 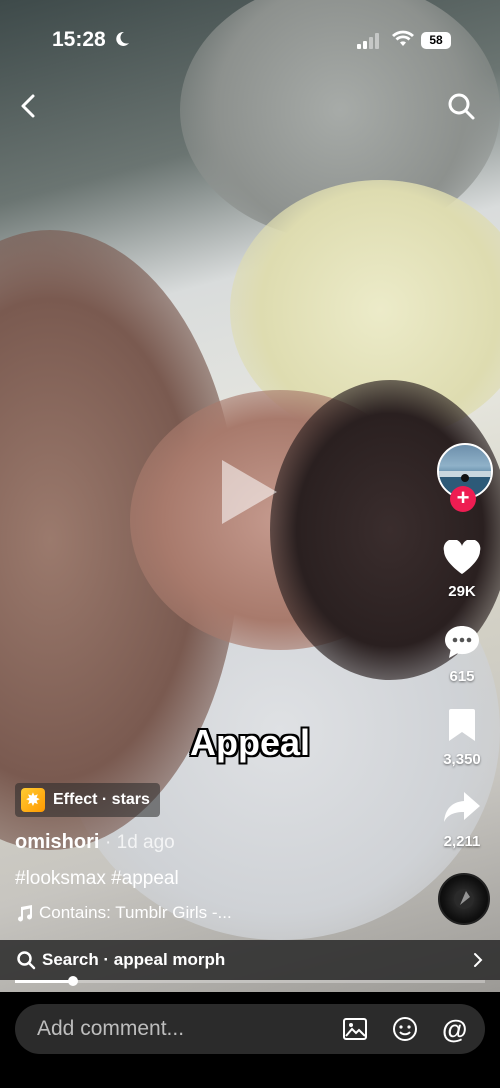 I want to click on play-icon, so click(x=249, y=492).